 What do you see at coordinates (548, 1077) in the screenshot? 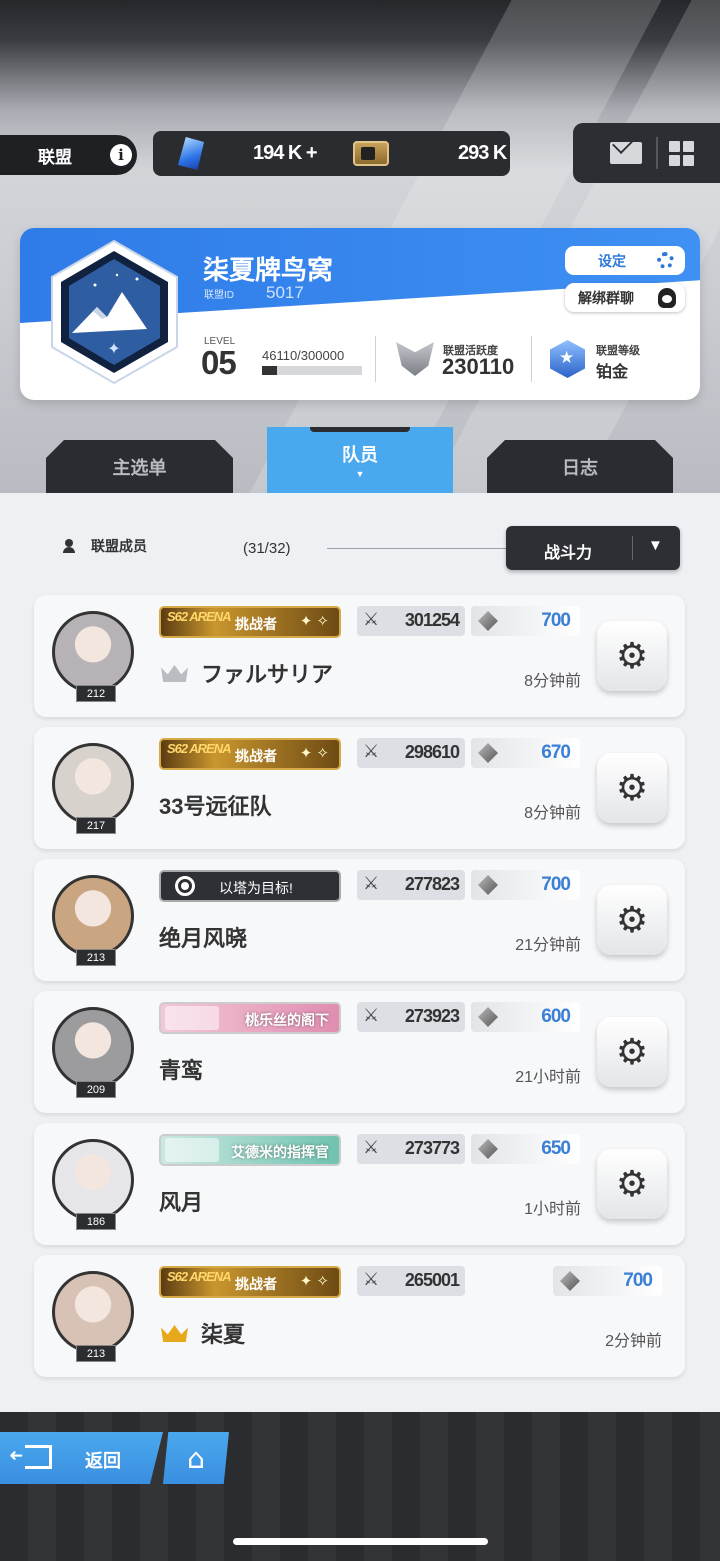
I see `last-online: 21小时前` at bounding box center [548, 1077].